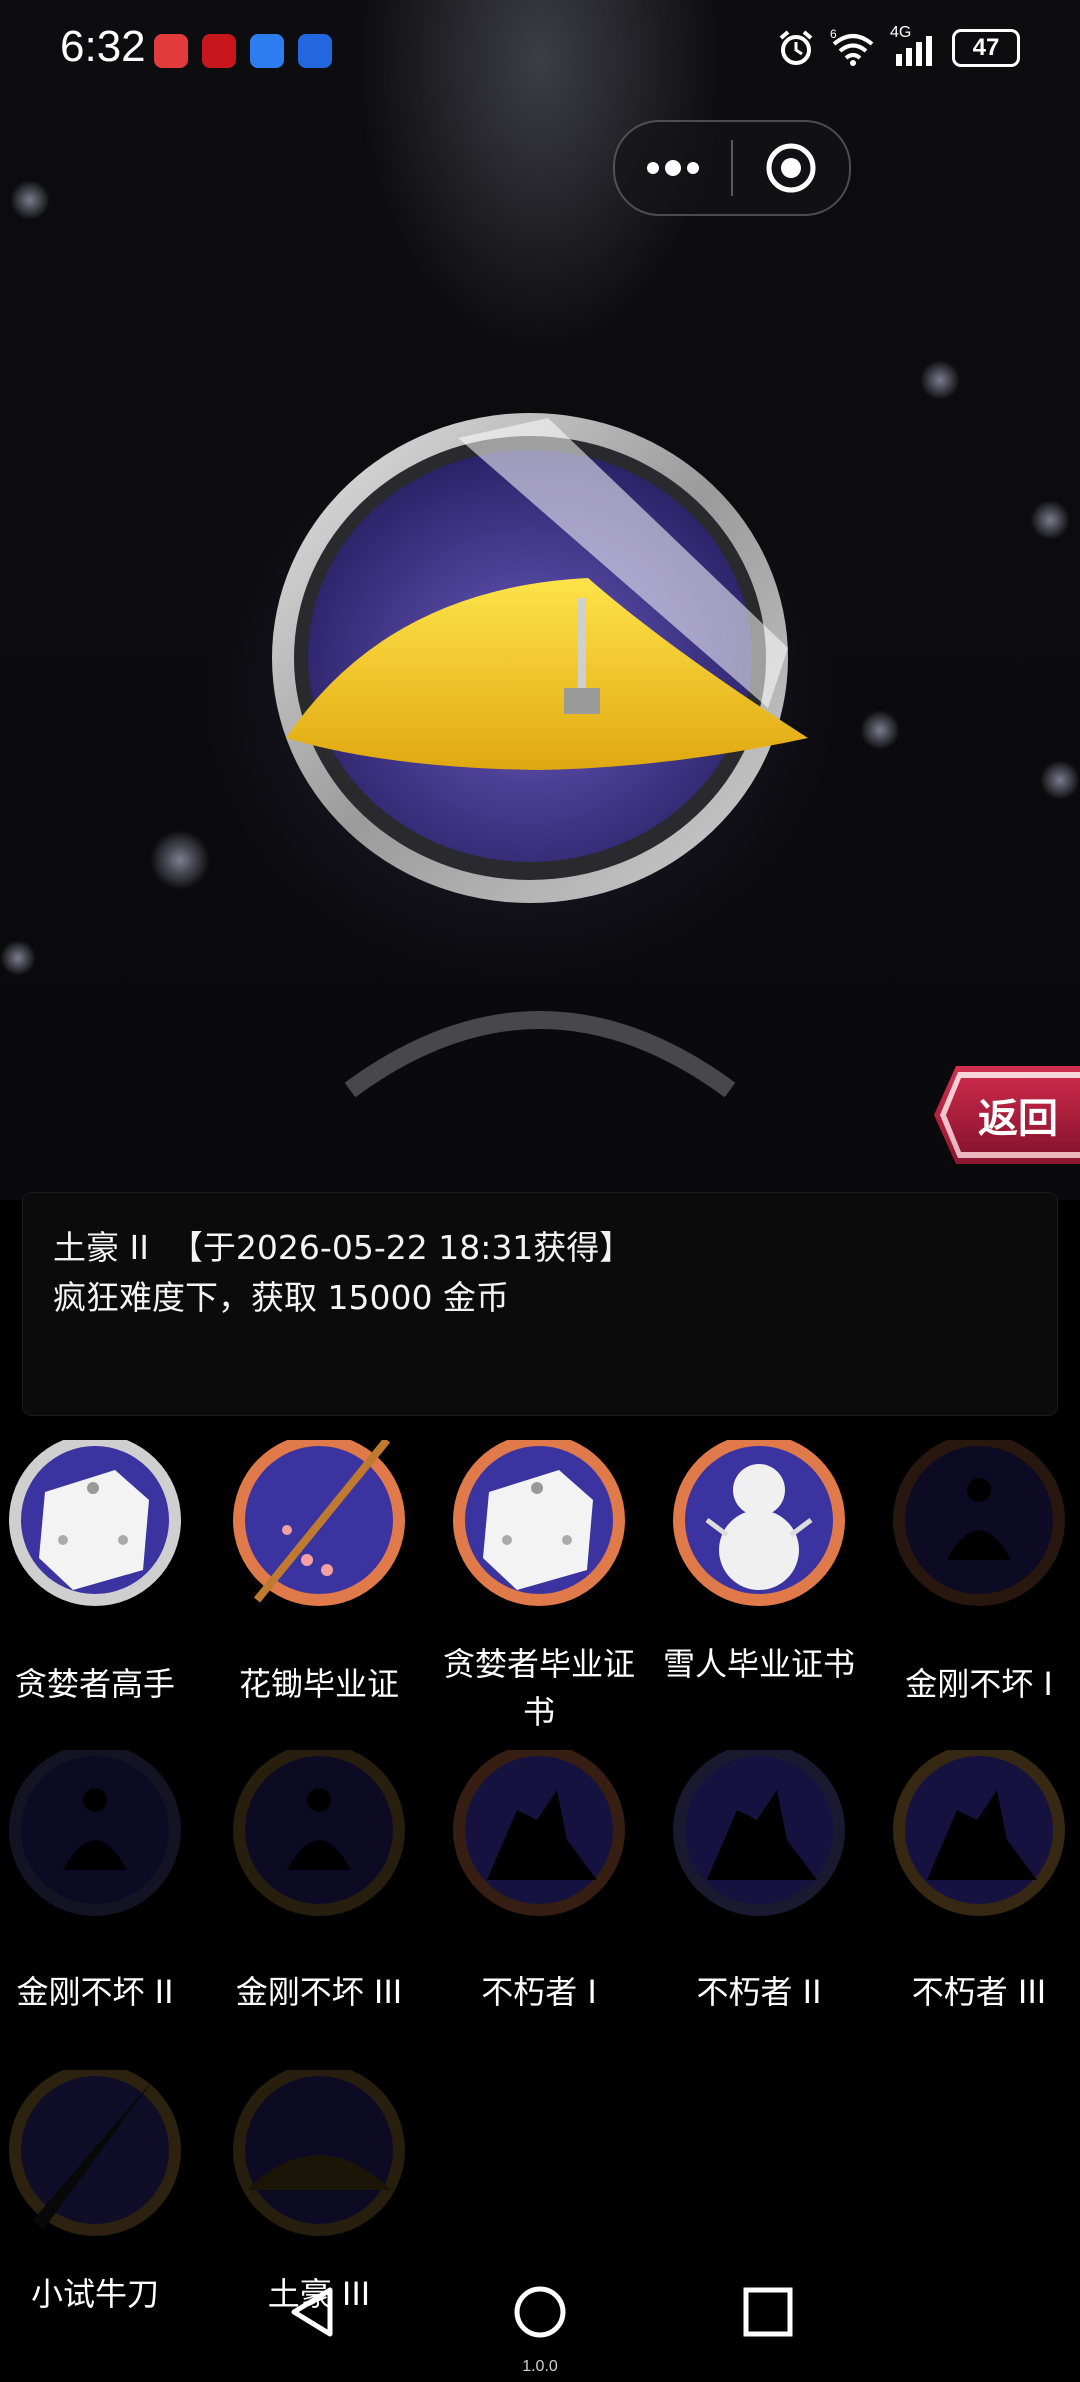 This screenshot has height=2382, width=1080. I want to click on status-time: 6:32, so click(103, 46).